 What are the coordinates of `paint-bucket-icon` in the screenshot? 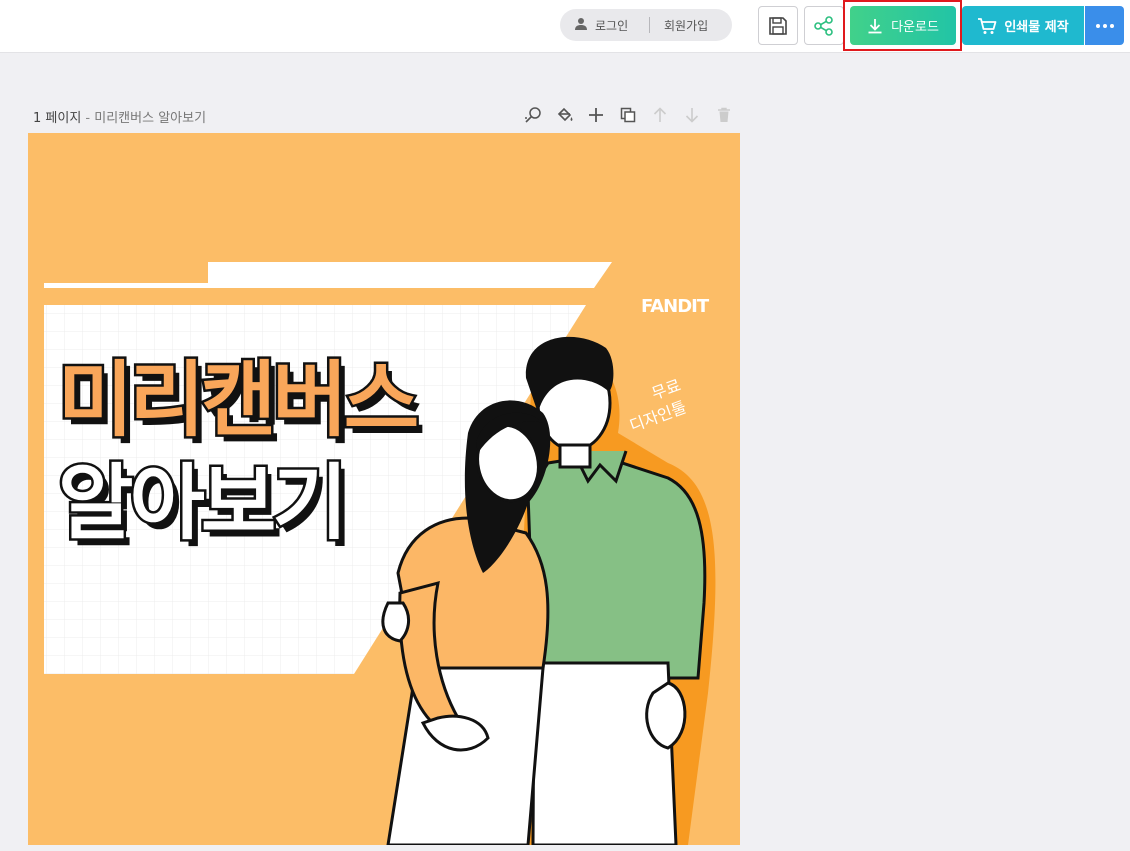 It's located at (565, 114).